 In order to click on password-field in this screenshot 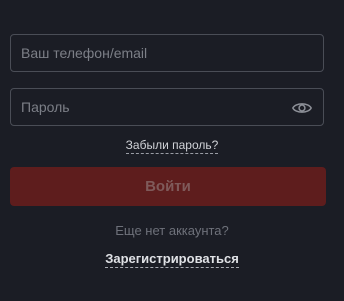, I will do `click(167, 107)`.